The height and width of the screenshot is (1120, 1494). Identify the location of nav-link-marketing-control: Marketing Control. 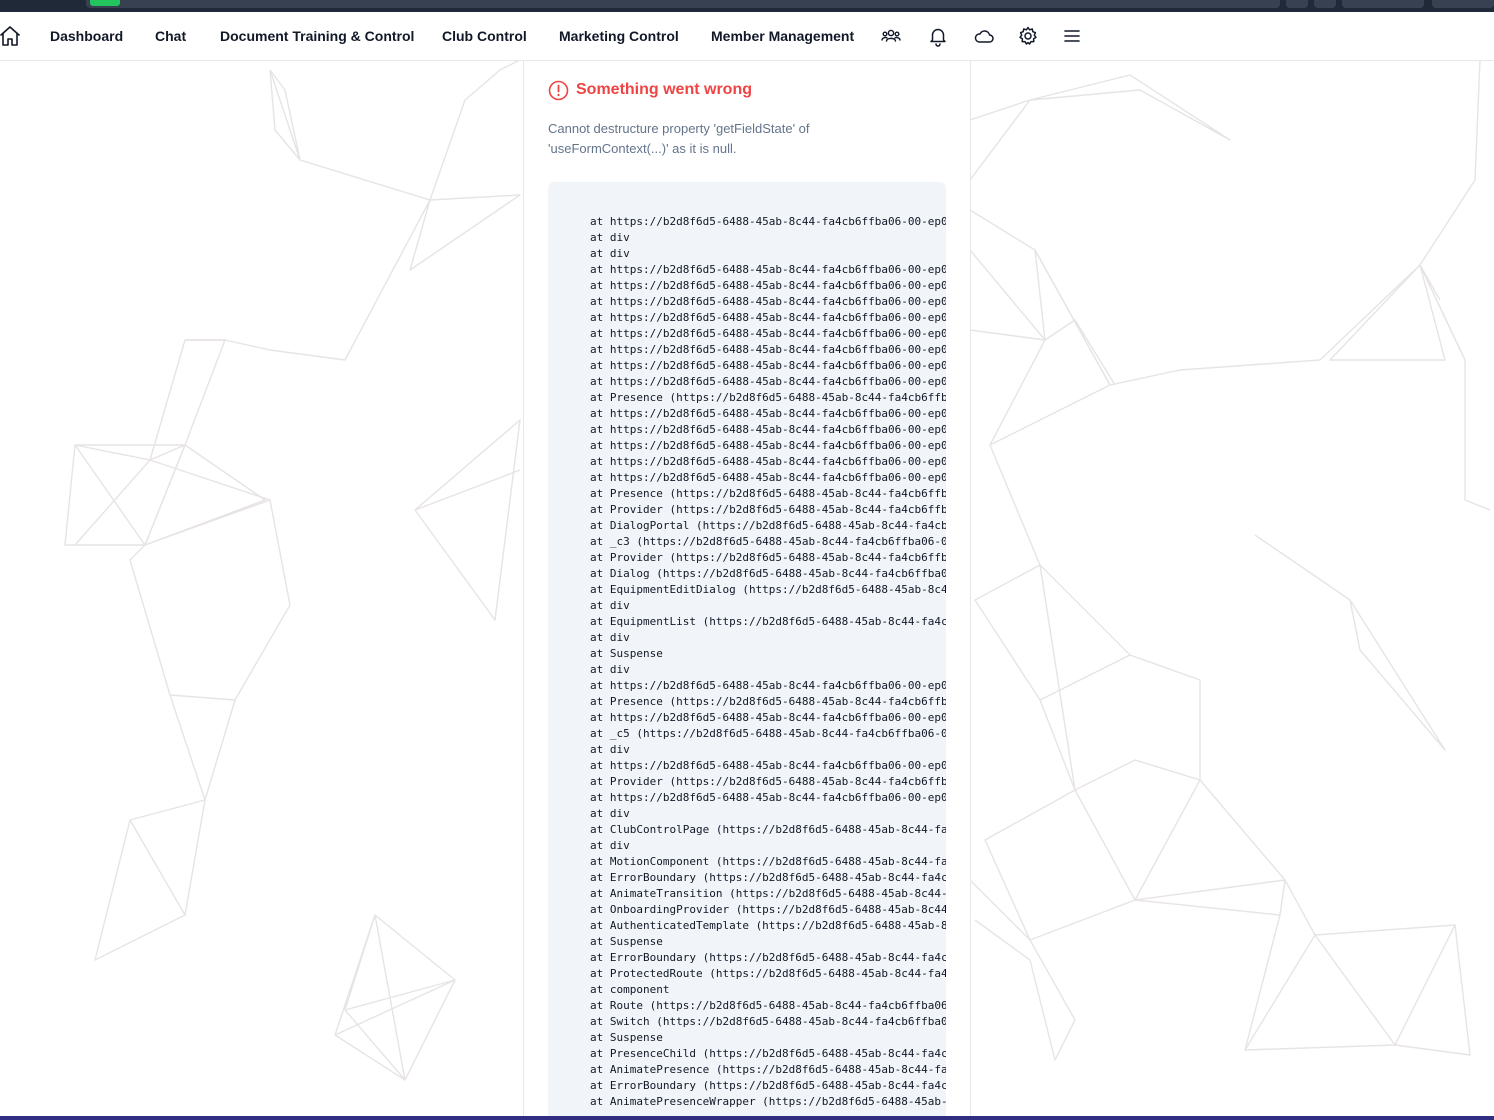
(619, 37).